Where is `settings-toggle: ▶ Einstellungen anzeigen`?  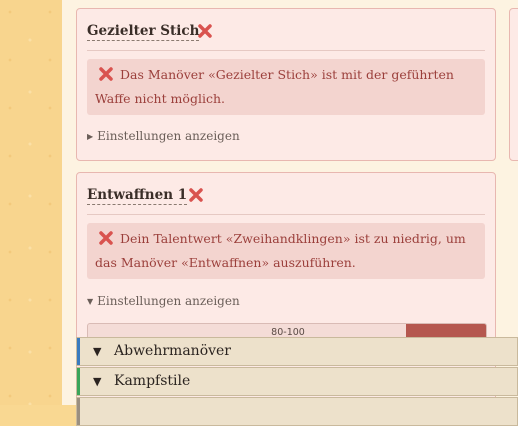
settings-toggle: ▶ Einstellungen anzeigen is located at coordinates (163, 136).